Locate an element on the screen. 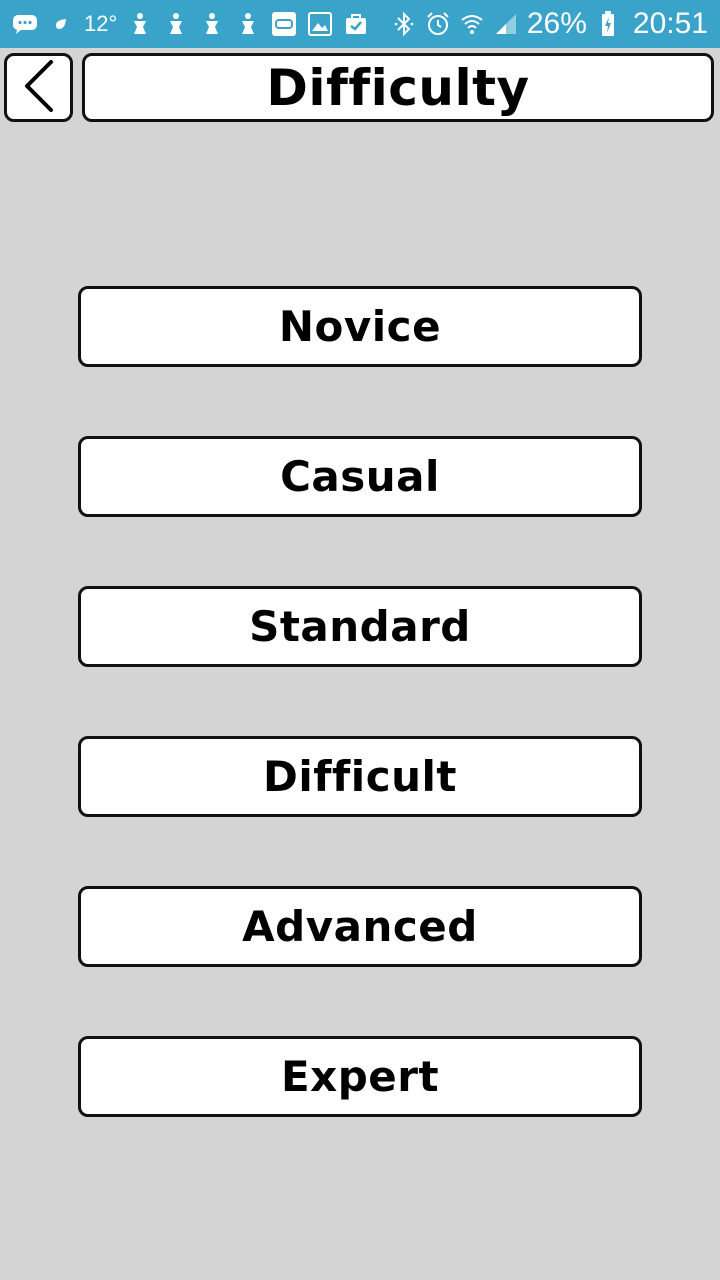 The height and width of the screenshot is (1280, 720). difficulty-casual-button: Casual is located at coordinates (360, 476).